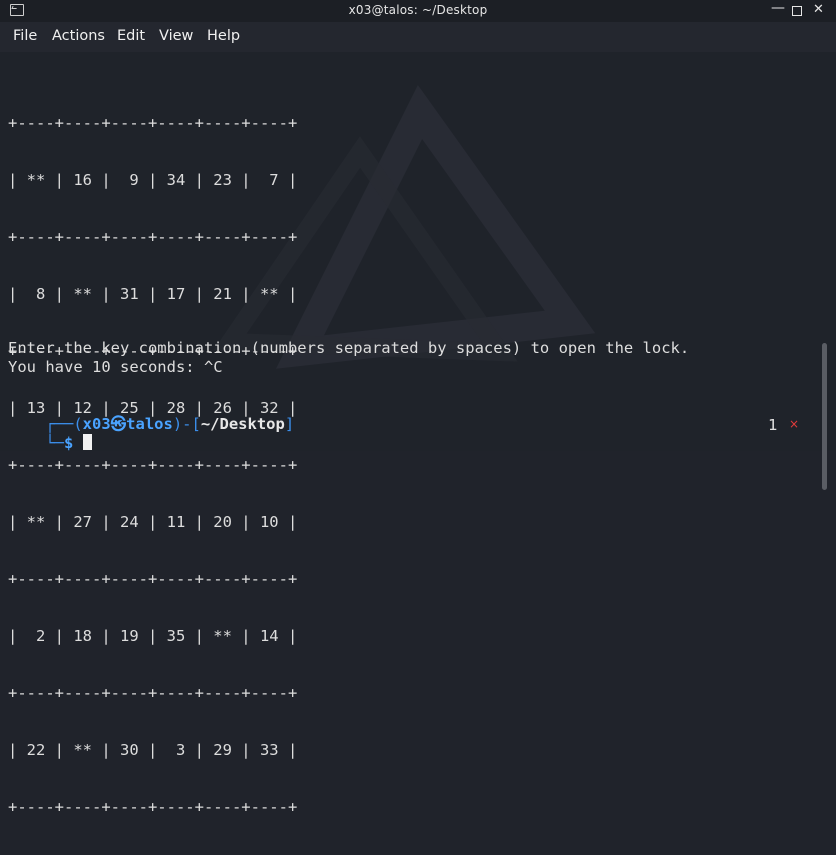 This screenshot has height=855, width=836. What do you see at coordinates (797, 11) in the screenshot?
I see `maximize-button` at bounding box center [797, 11].